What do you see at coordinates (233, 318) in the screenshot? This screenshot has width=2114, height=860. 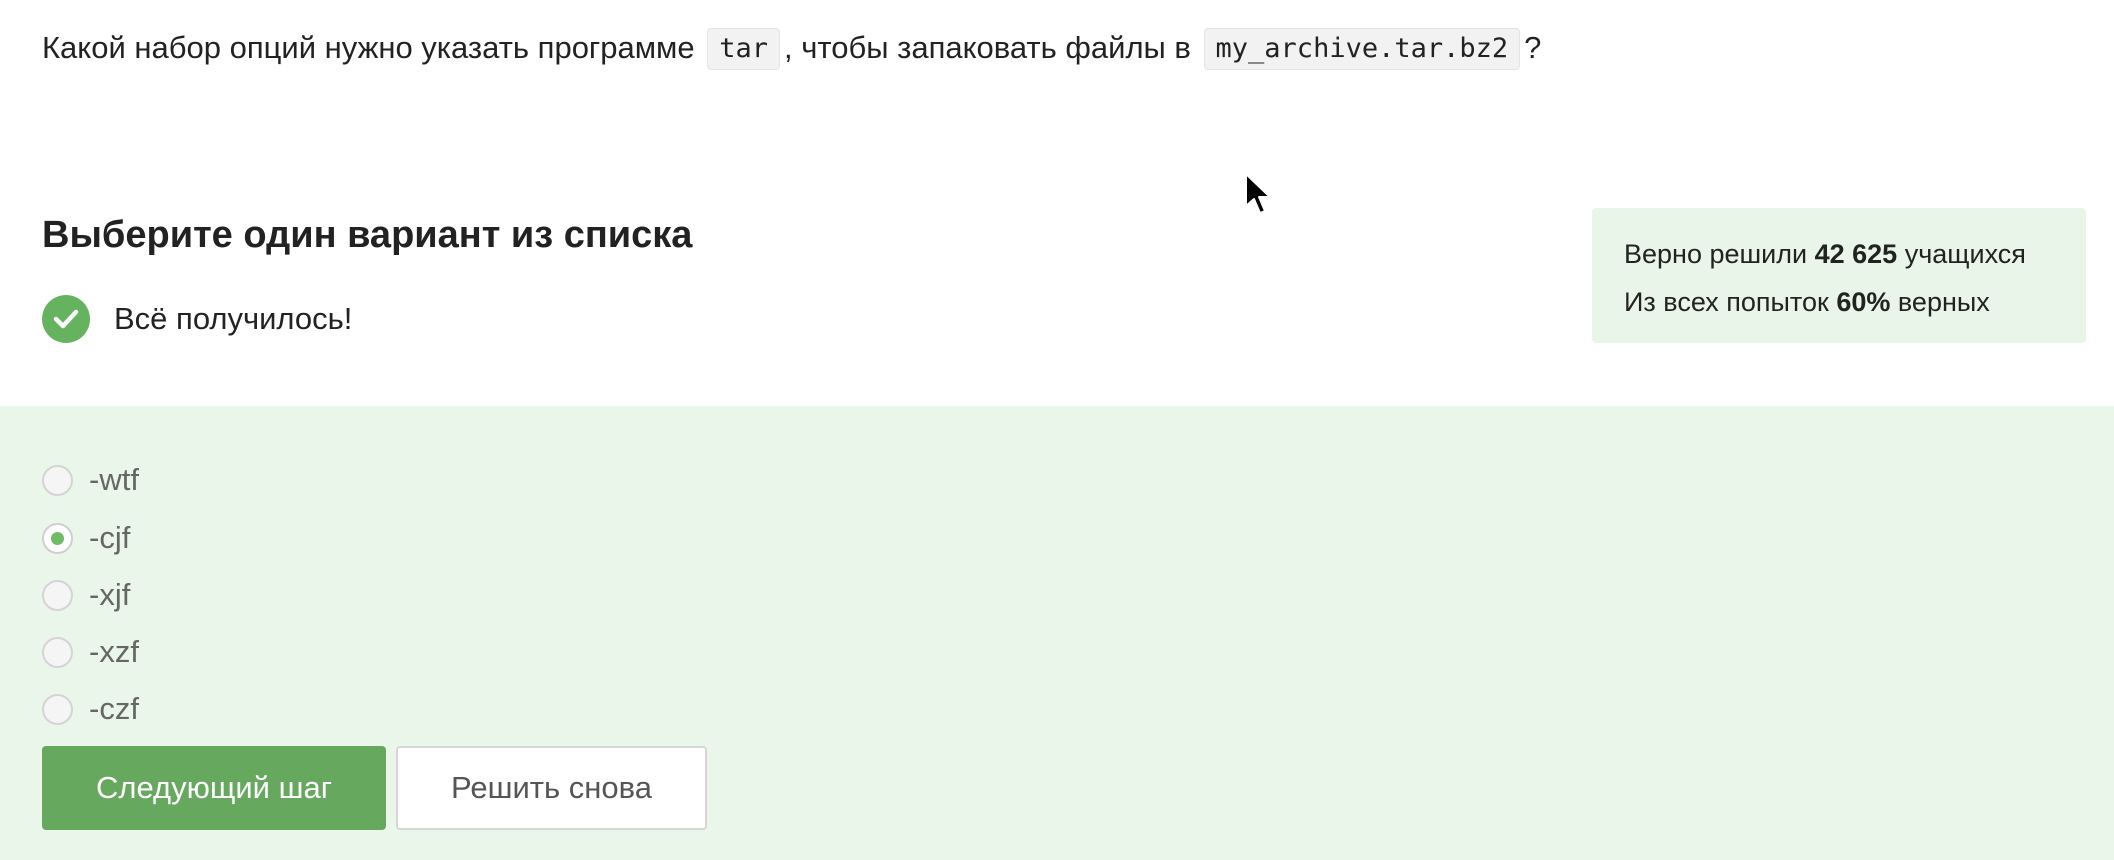 I see `result-text: Всё получилось!` at bounding box center [233, 318].